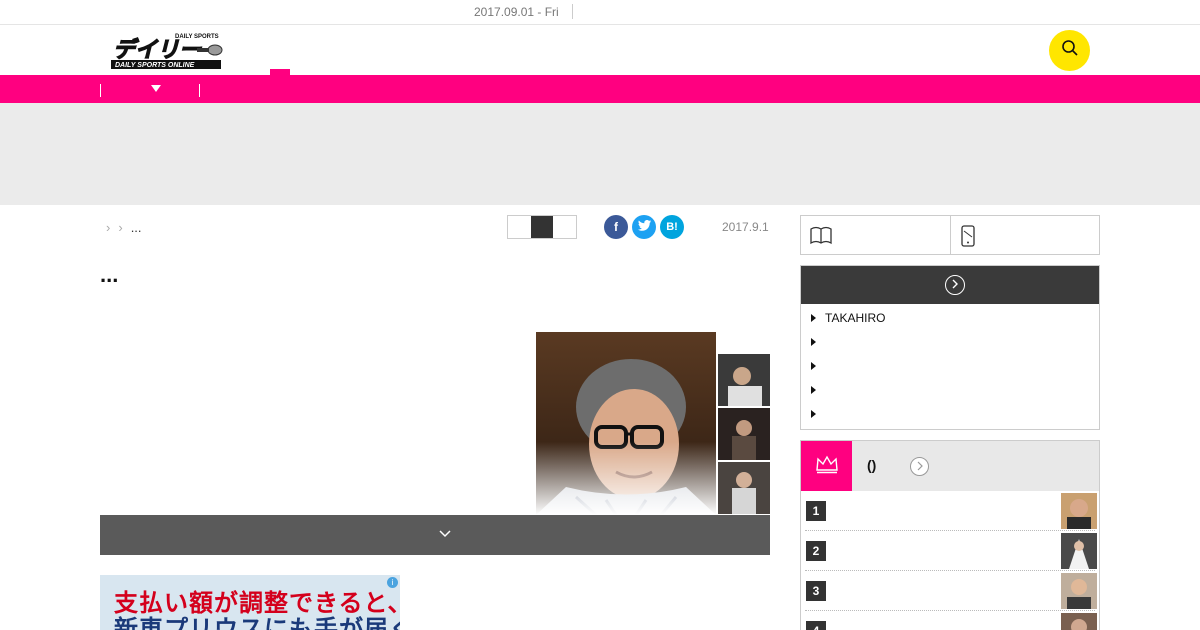  I want to click on twitter-icon, so click(644, 227).